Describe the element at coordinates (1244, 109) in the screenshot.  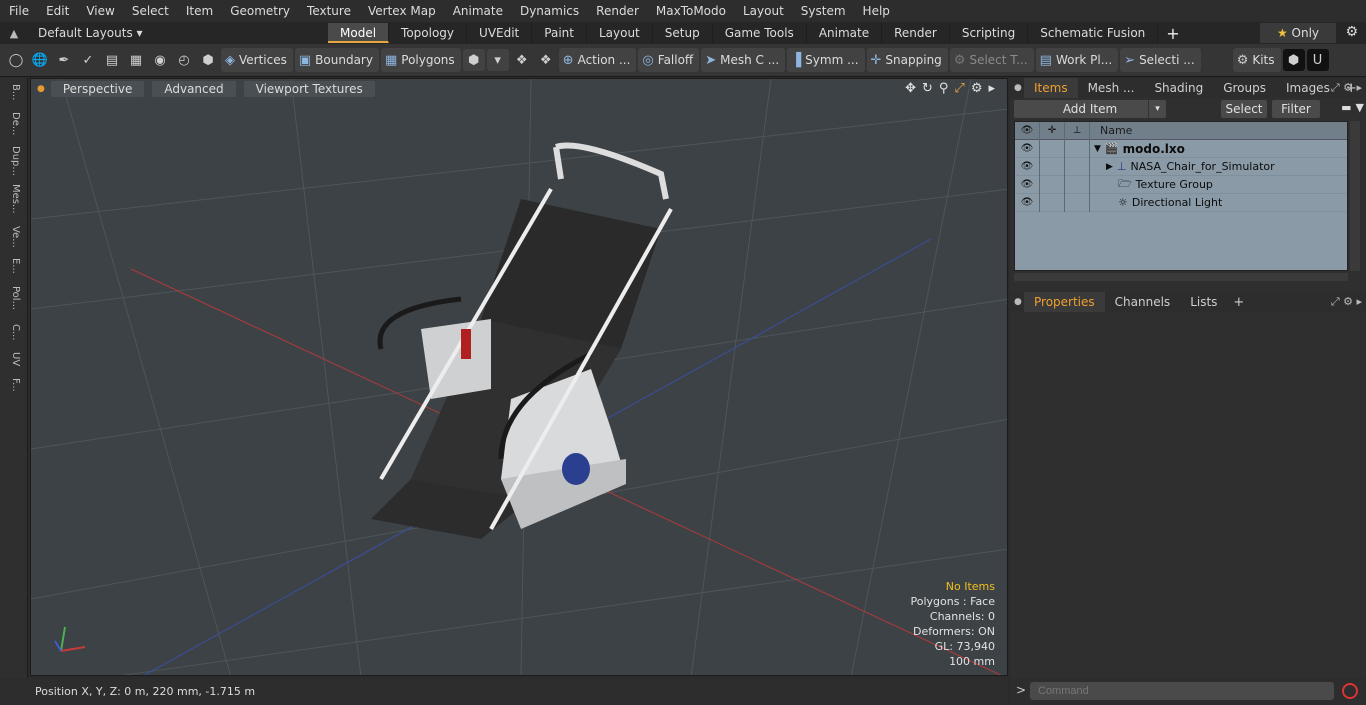
I see `select-button: Select` at that location.